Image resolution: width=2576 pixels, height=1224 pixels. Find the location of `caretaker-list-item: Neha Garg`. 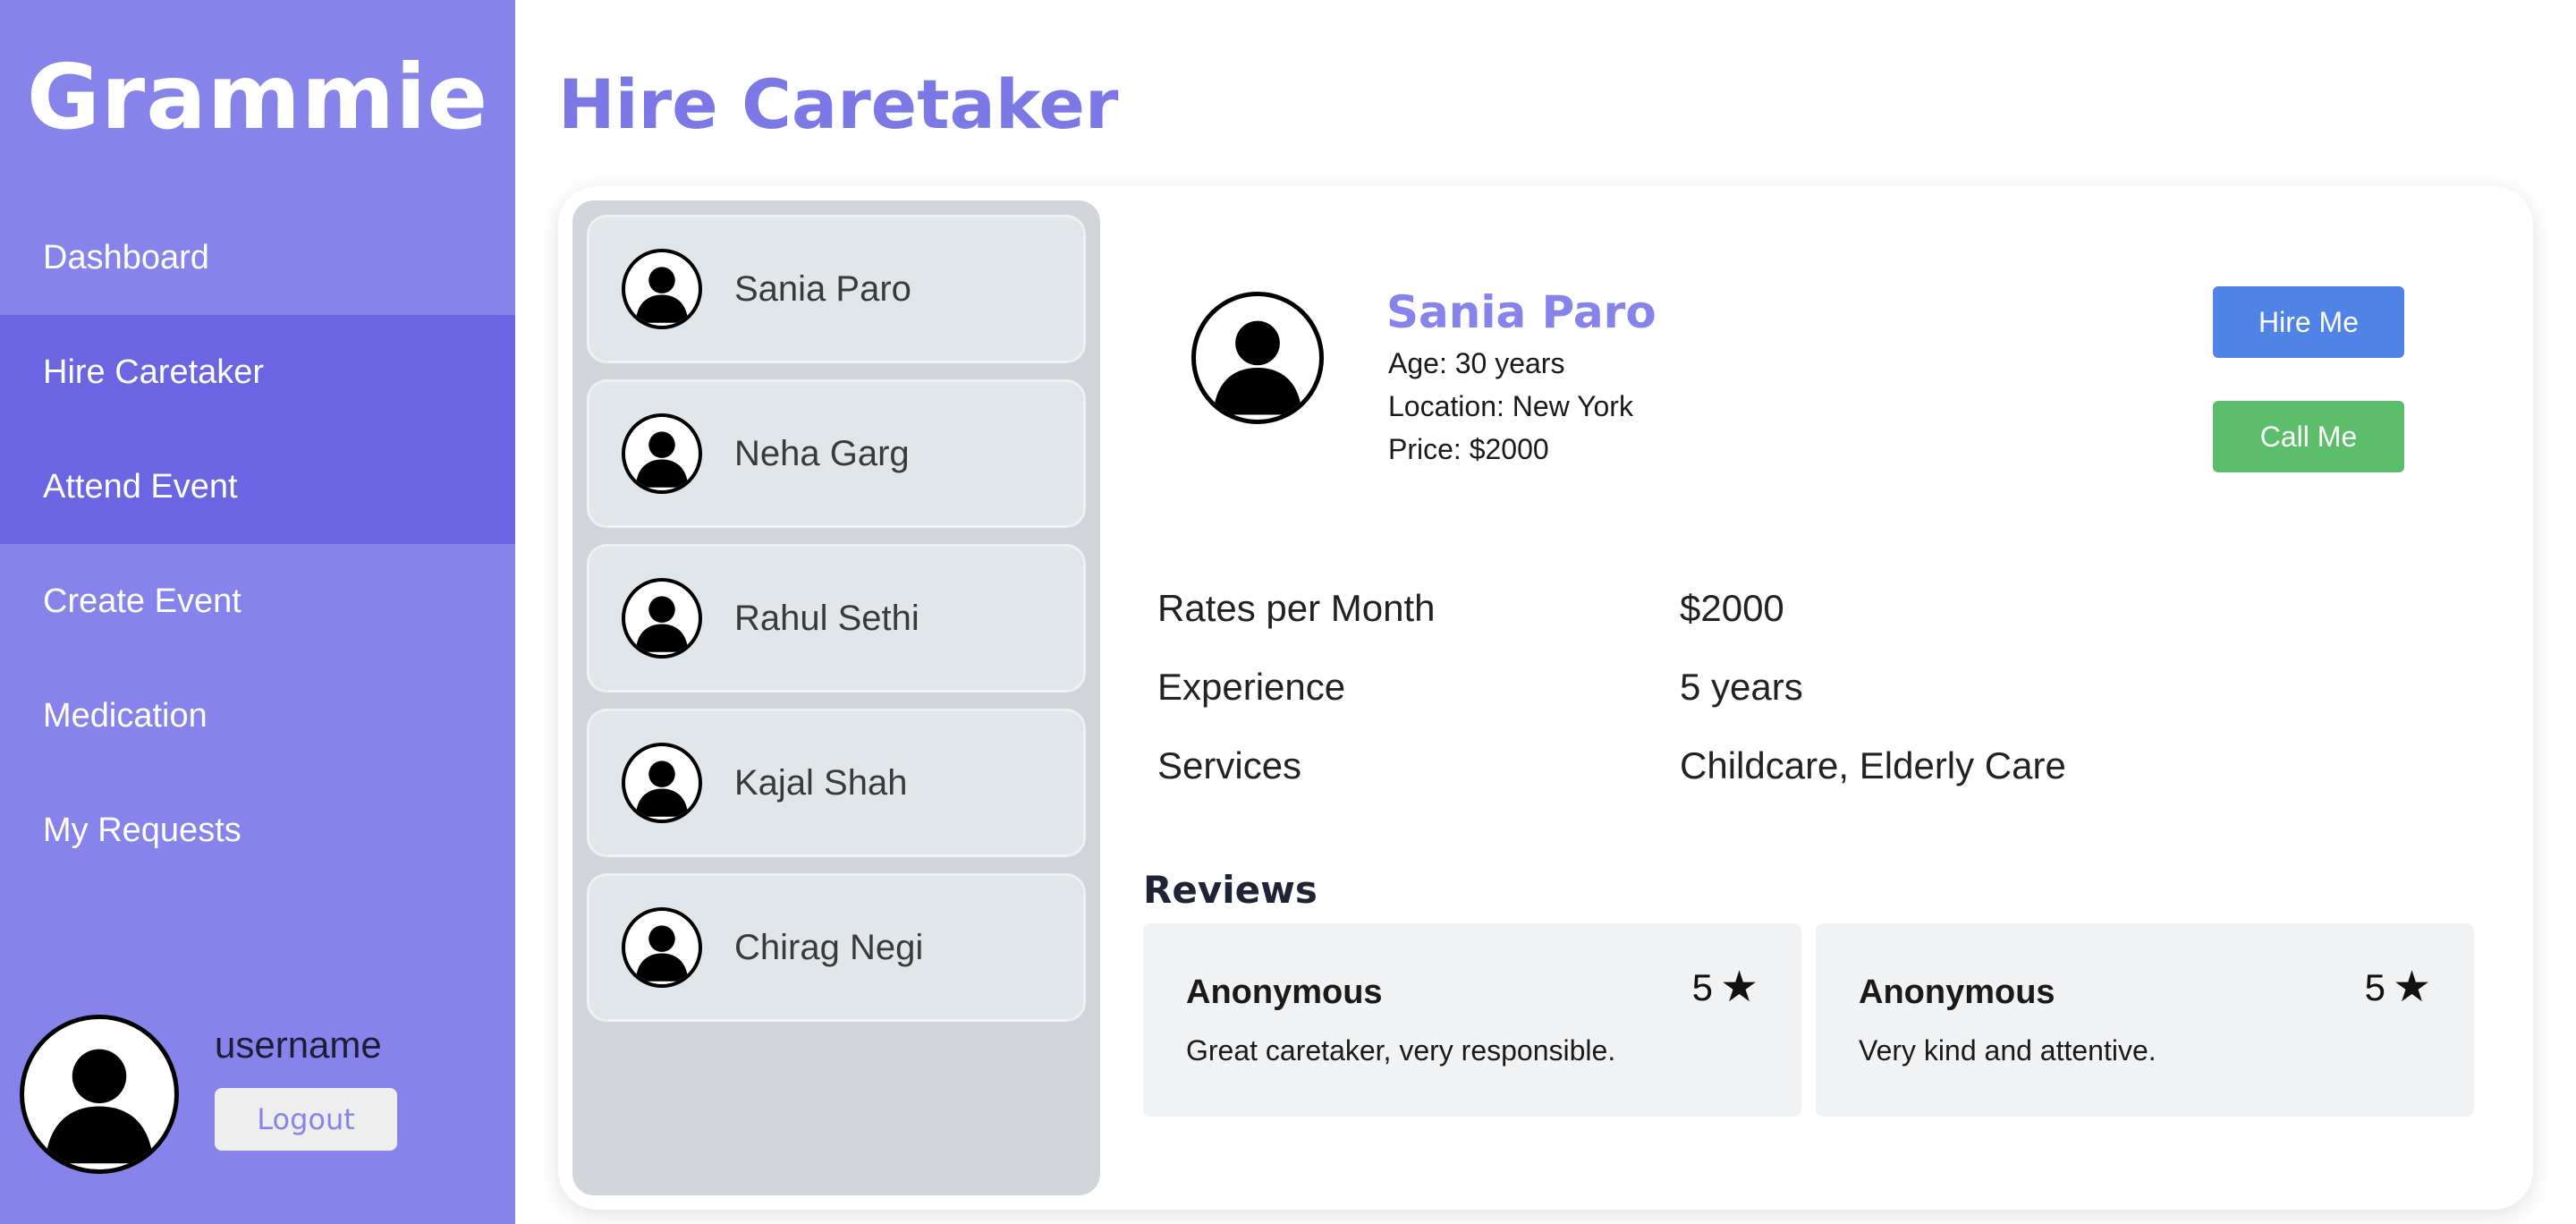

caretaker-list-item: Neha Garg is located at coordinates (836, 453).